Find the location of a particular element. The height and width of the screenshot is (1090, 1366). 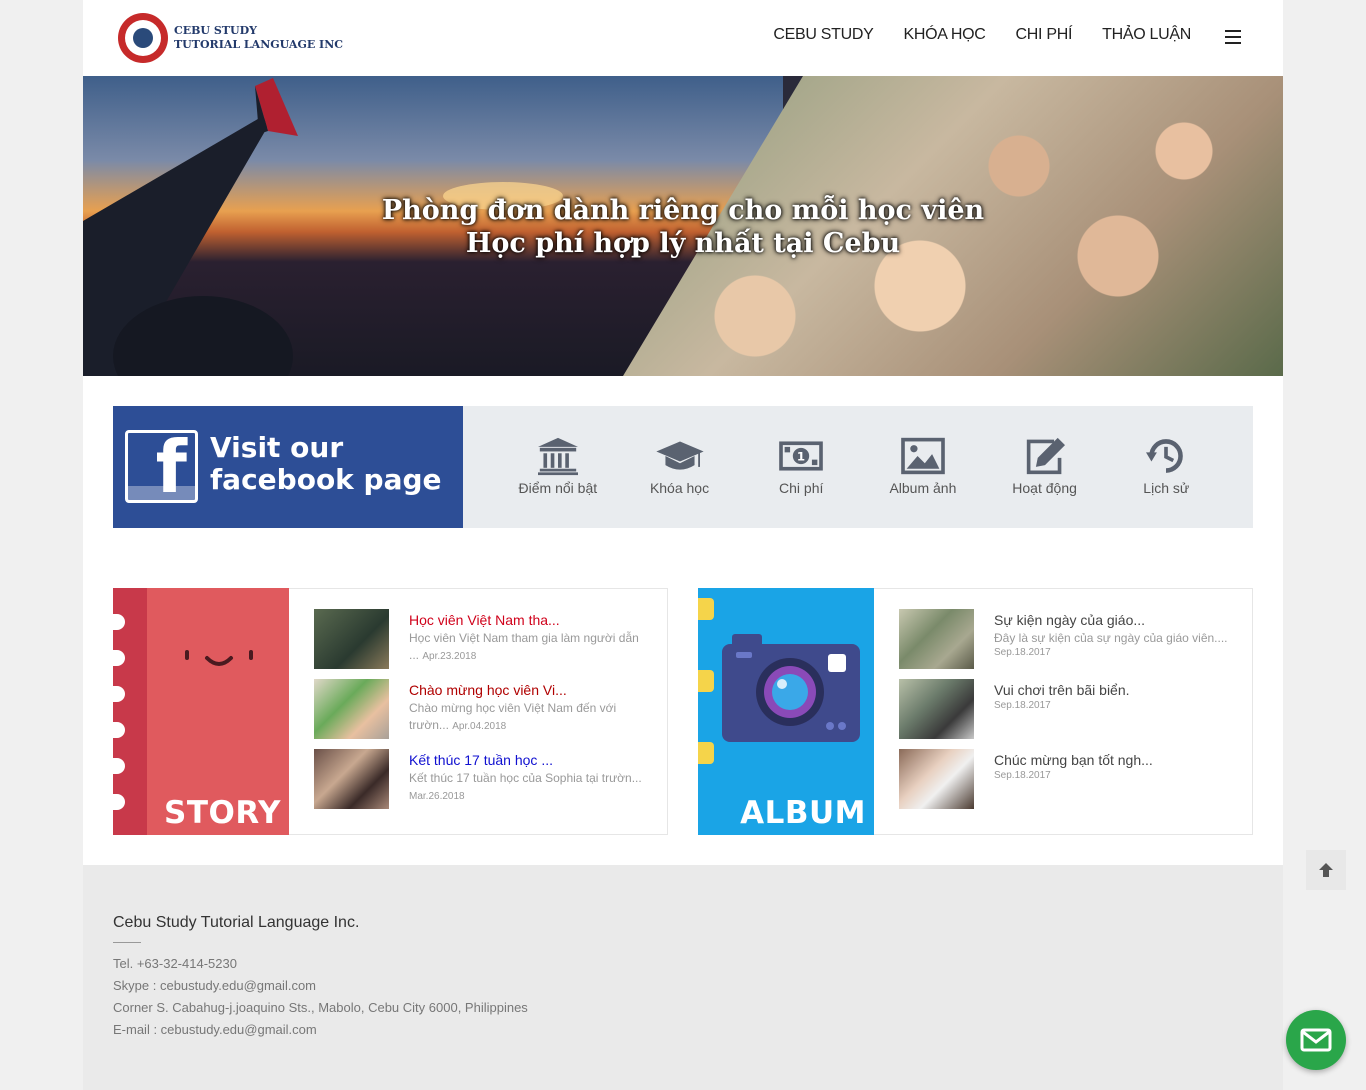

money-icon: 1 is located at coordinates (801, 456).